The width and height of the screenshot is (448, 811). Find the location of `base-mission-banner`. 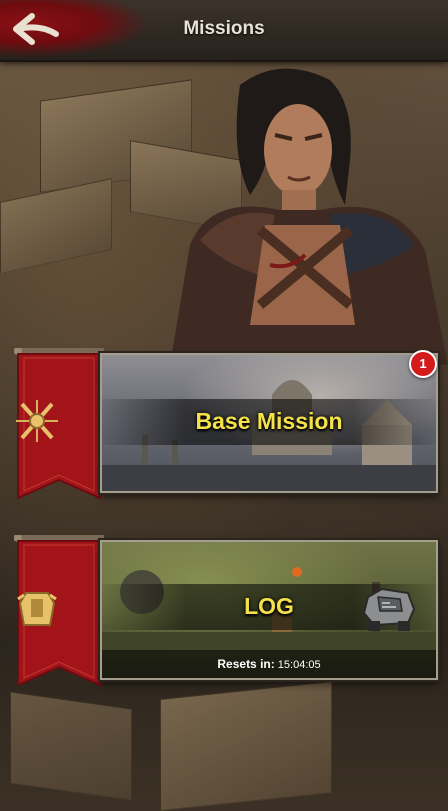

base-mission-banner is located at coordinates (59, 428).